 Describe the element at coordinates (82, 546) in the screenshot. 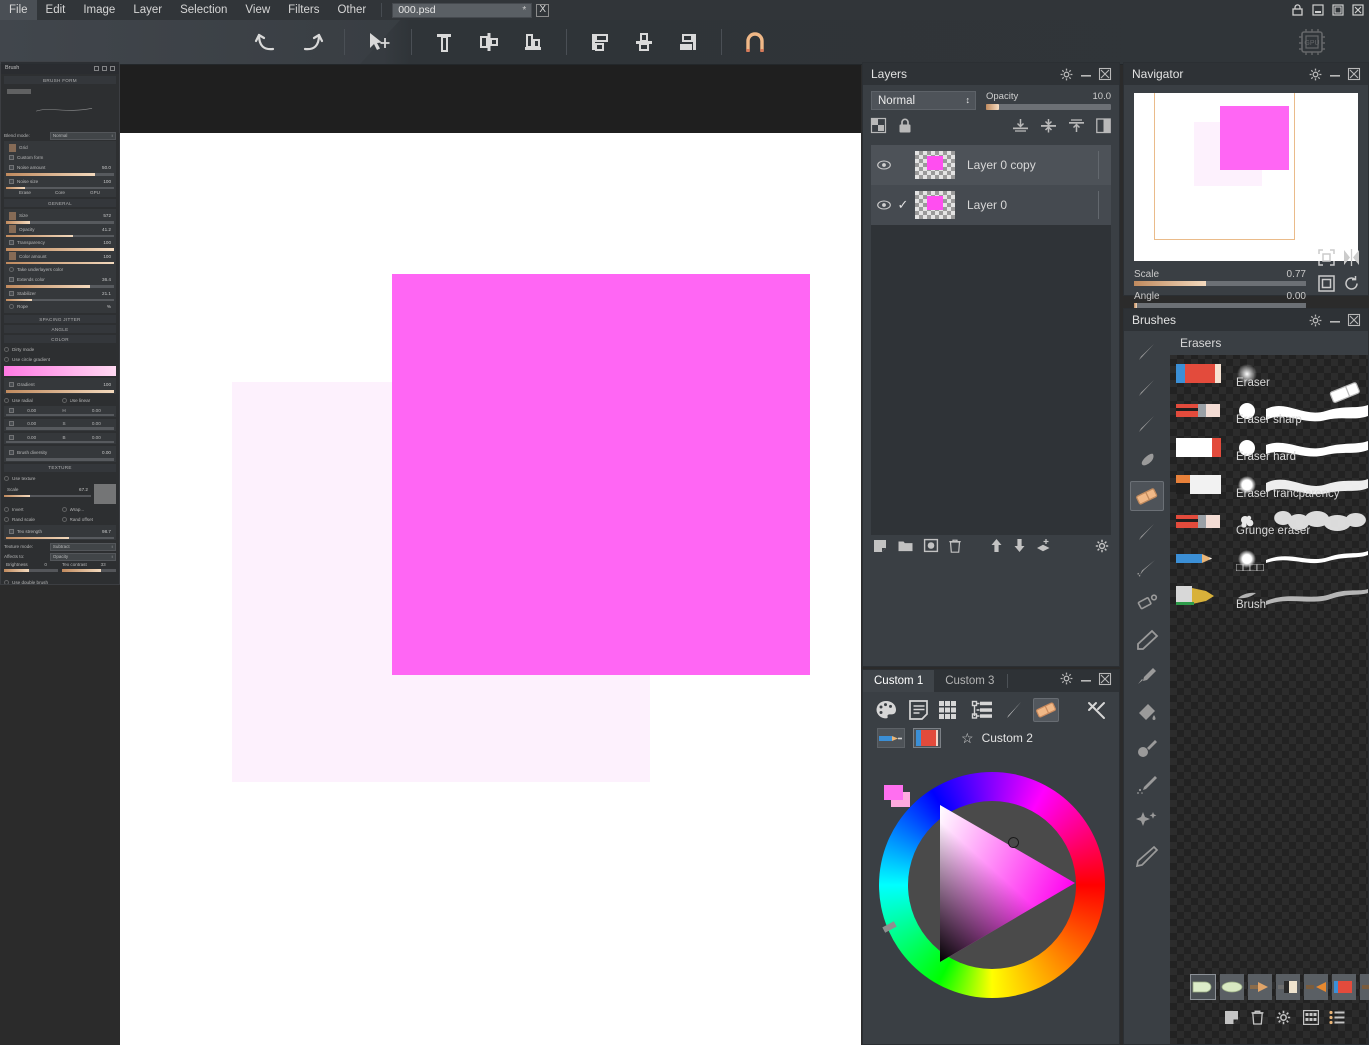

I see `texture-mode-select: Subtract` at that location.